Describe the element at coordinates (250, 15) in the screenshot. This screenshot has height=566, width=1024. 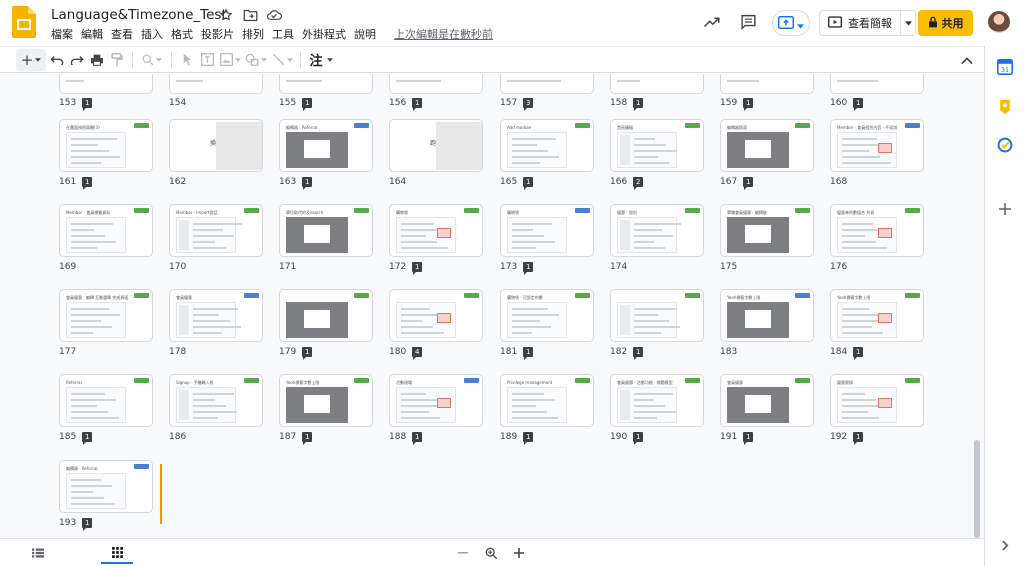
I see `move-folder-icon` at that location.